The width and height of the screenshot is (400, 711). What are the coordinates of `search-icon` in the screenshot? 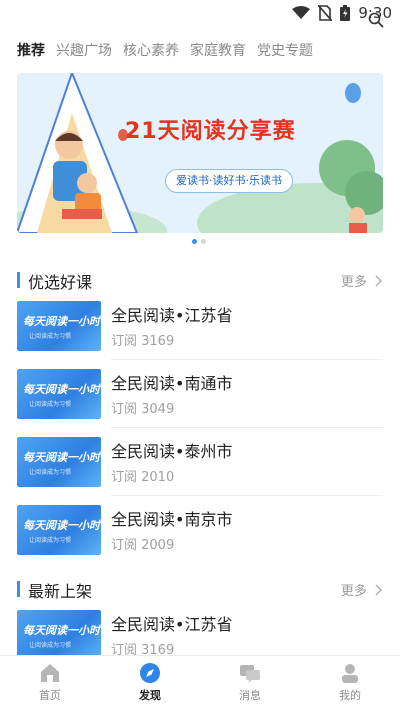 It's located at (376, 20).